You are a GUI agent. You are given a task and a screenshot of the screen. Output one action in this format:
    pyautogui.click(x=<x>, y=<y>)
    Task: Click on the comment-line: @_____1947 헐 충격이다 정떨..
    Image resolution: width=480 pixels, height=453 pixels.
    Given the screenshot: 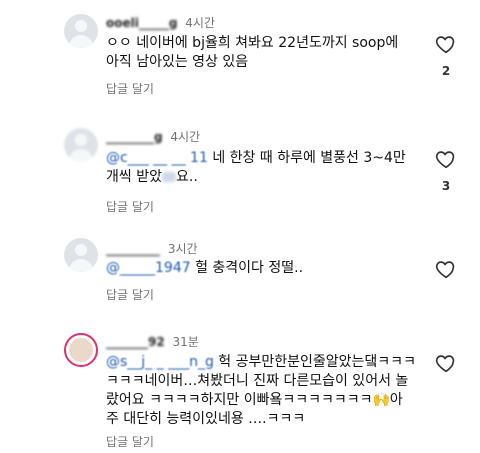 What is the action you would take?
    pyautogui.click(x=262, y=268)
    